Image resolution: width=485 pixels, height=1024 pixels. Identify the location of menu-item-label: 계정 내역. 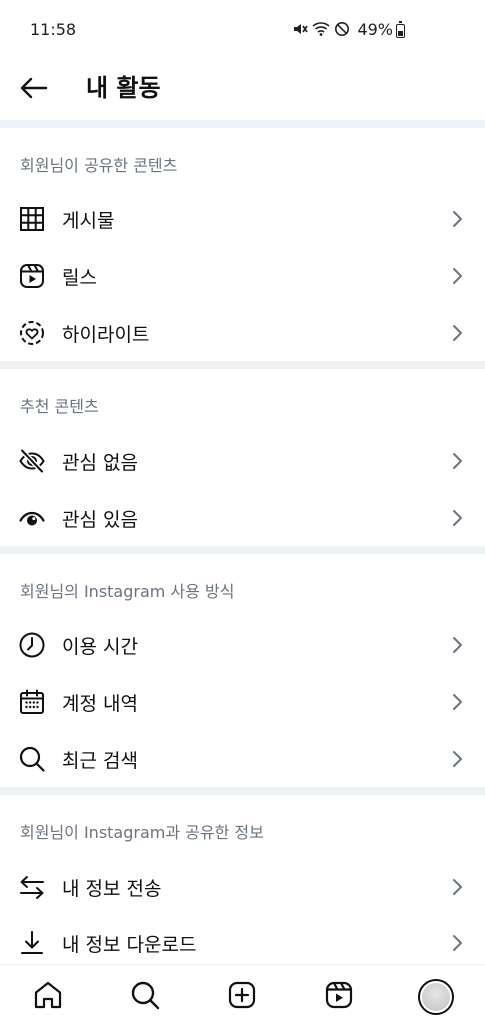
(100, 704).